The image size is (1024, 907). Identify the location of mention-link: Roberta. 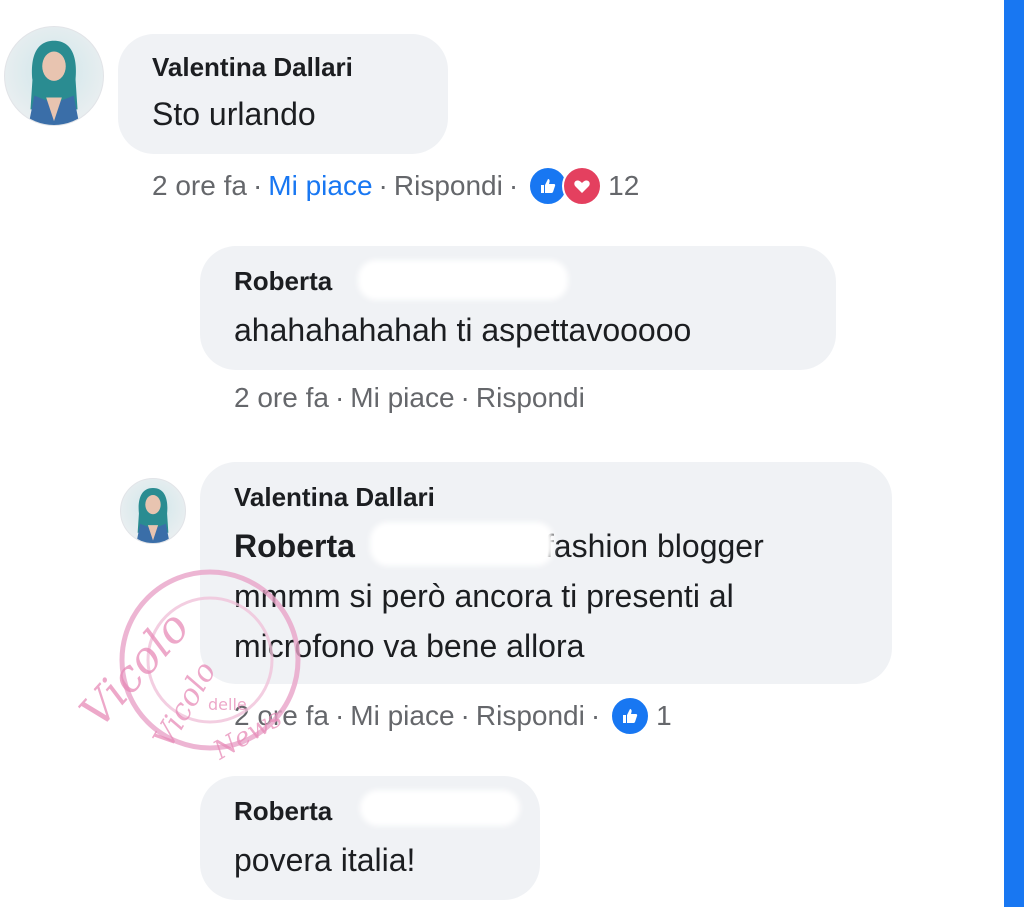
(294, 546).